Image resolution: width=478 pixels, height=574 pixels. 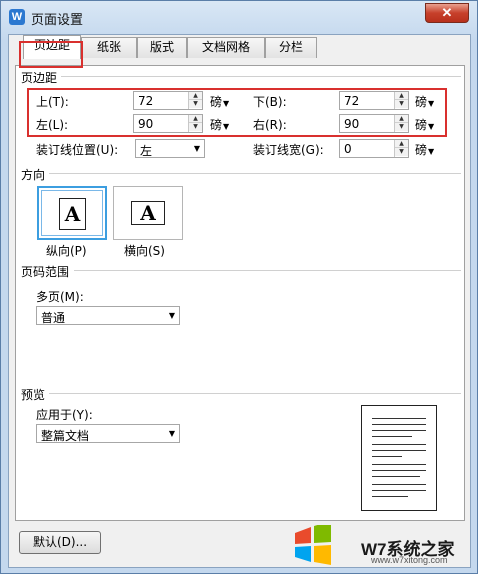 What do you see at coordinates (109, 47) in the screenshot?
I see `tab-paper: 纸张` at bounding box center [109, 47].